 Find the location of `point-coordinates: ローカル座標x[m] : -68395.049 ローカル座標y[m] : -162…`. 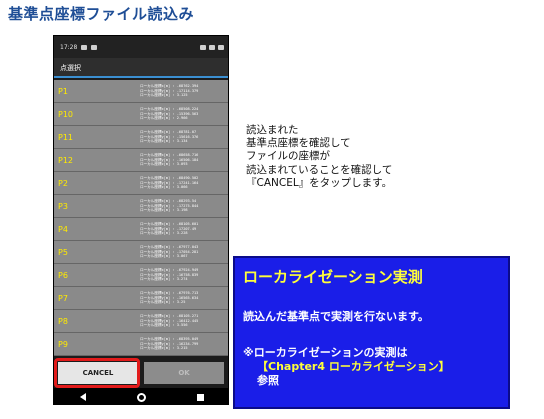

point-coordinates: ローカル座標x[m] : -68395.049 ローカル座標y[m] : -162… is located at coordinates (184, 344).